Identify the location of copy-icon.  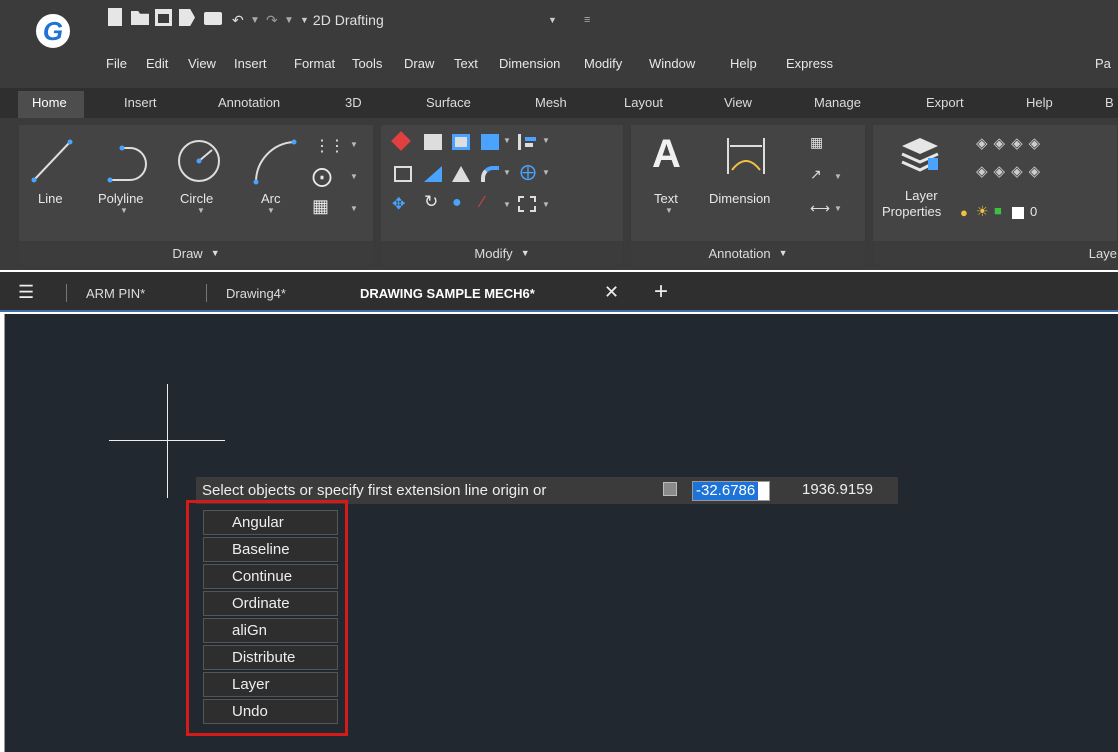
(433, 142).